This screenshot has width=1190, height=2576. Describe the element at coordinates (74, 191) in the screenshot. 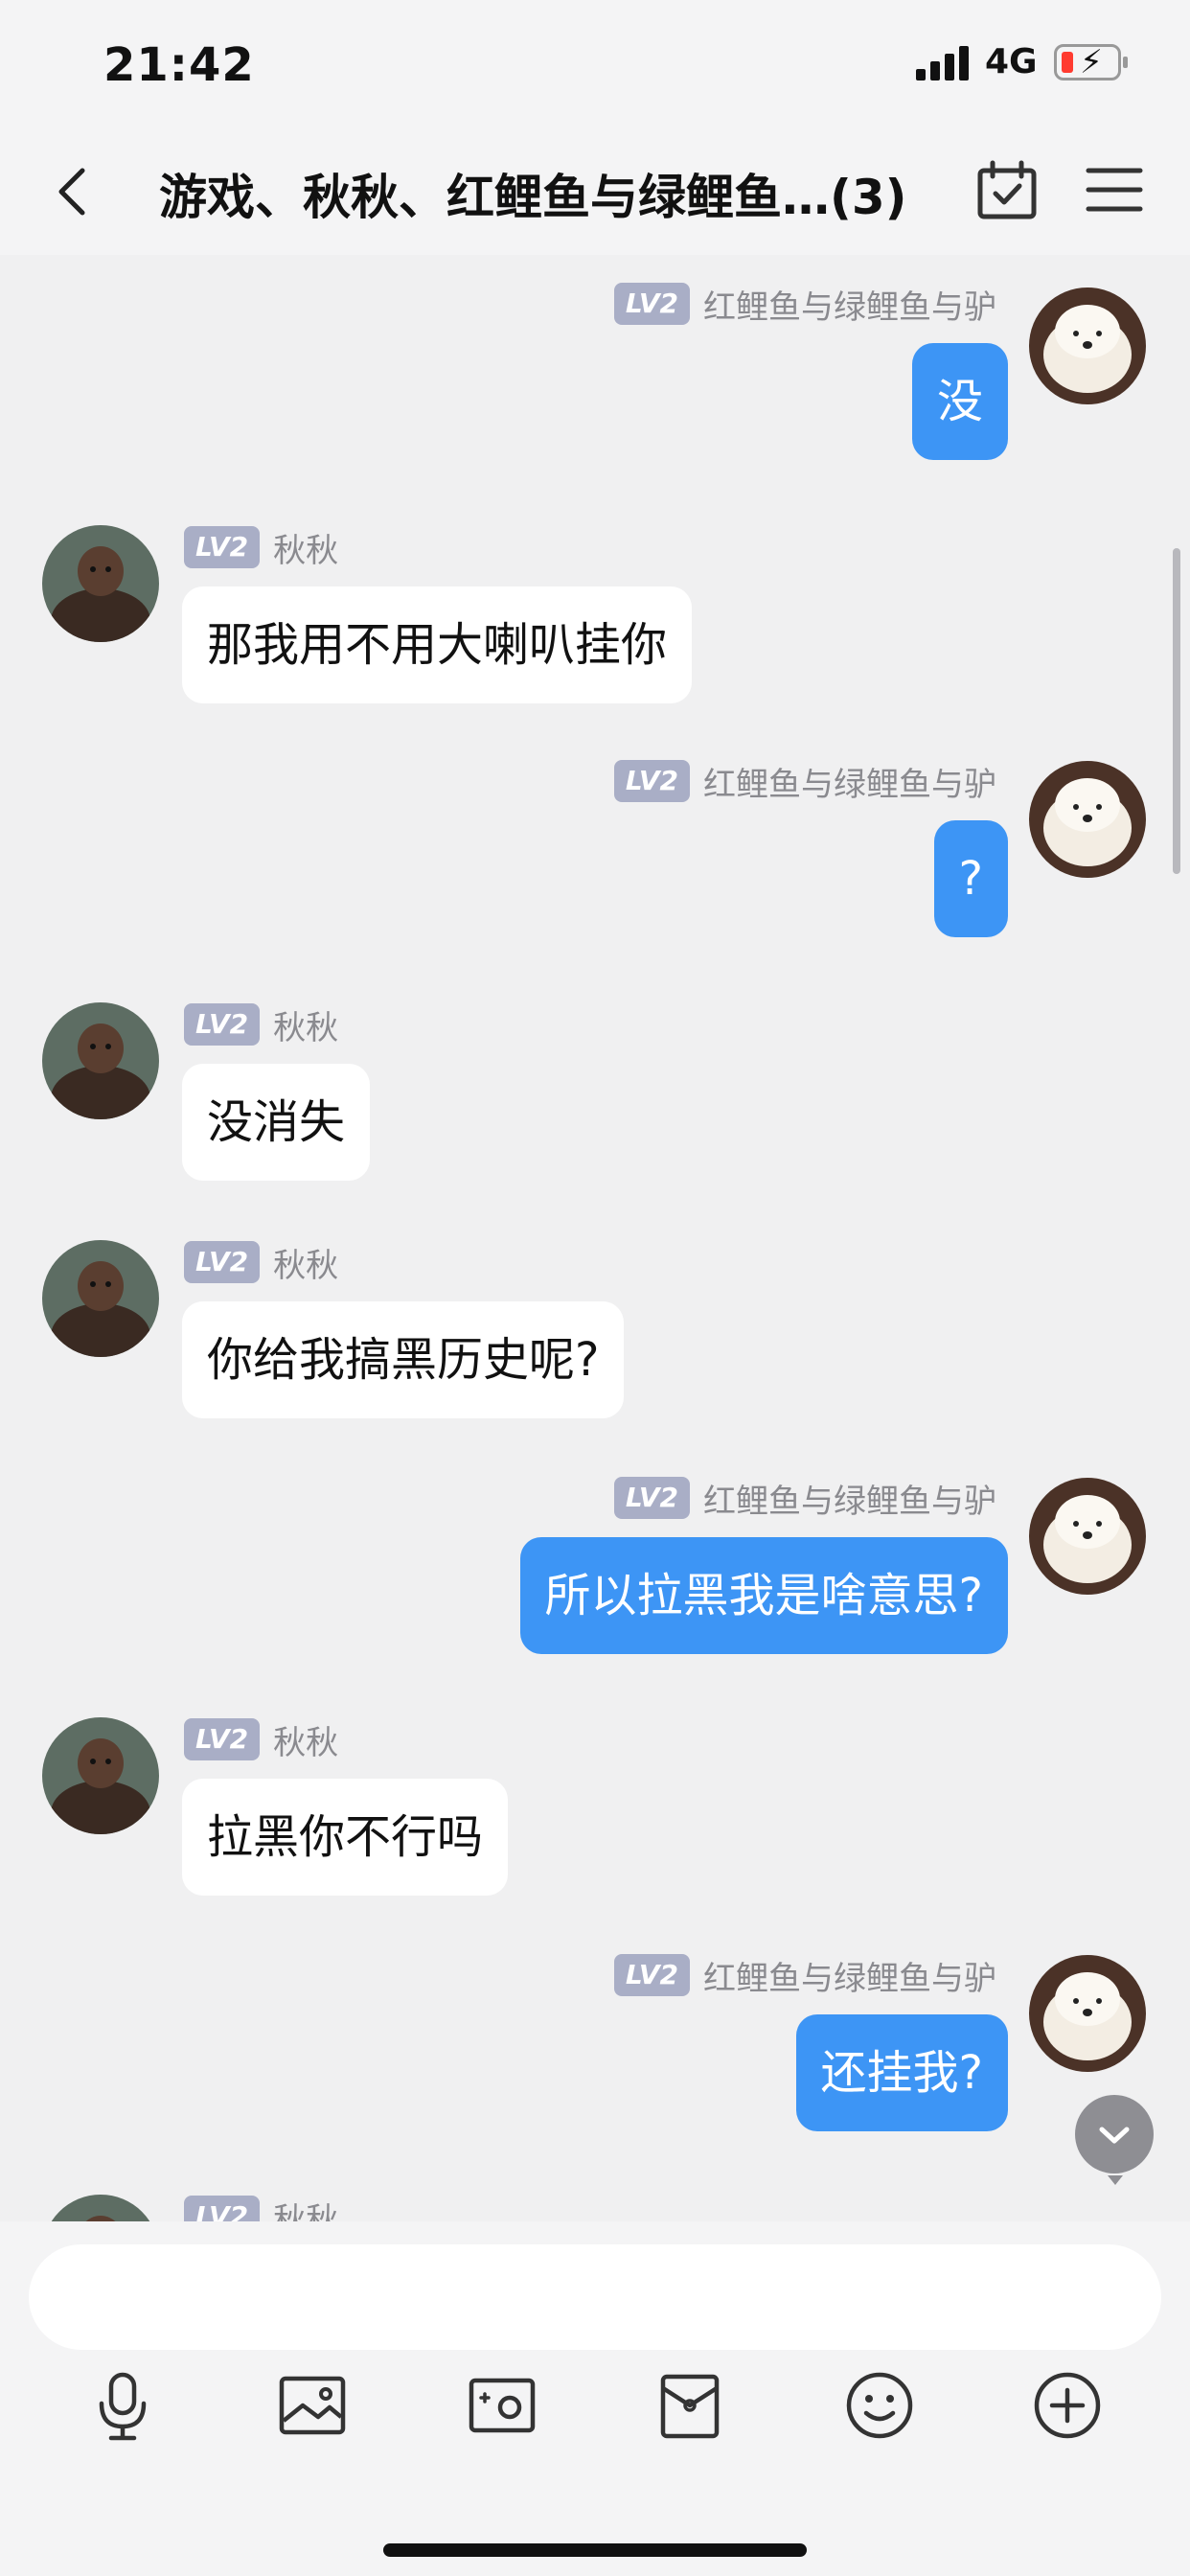

I see `back-icon` at that location.